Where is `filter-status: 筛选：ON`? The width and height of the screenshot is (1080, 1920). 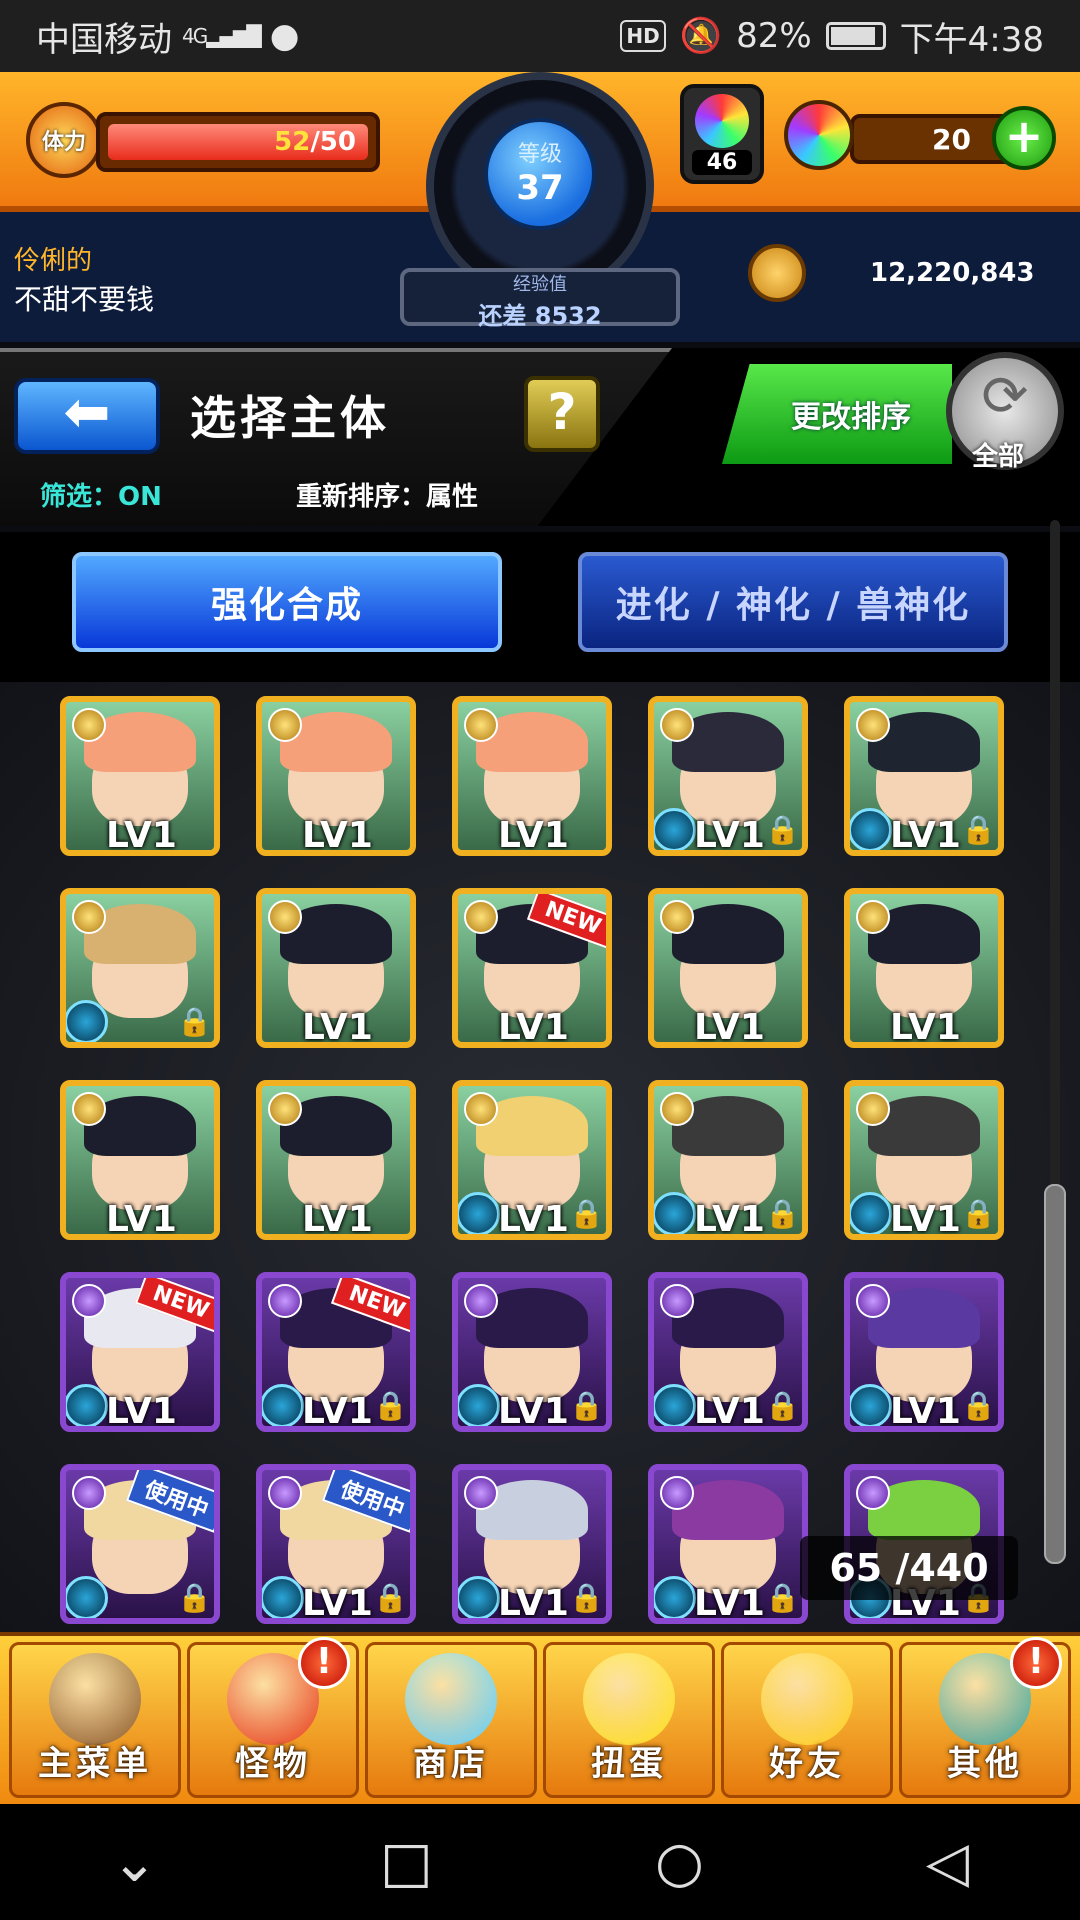 filter-status: 筛选：ON is located at coordinates (101, 494).